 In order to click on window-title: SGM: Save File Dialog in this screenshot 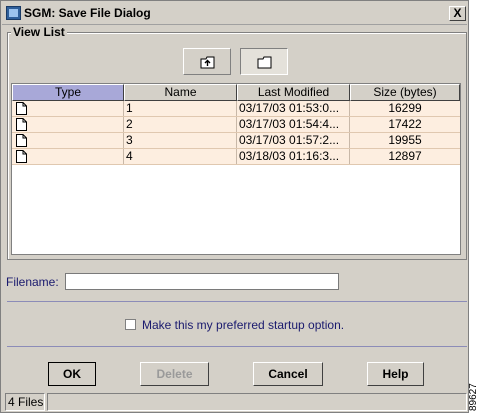, I will do `click(87, 13)`.